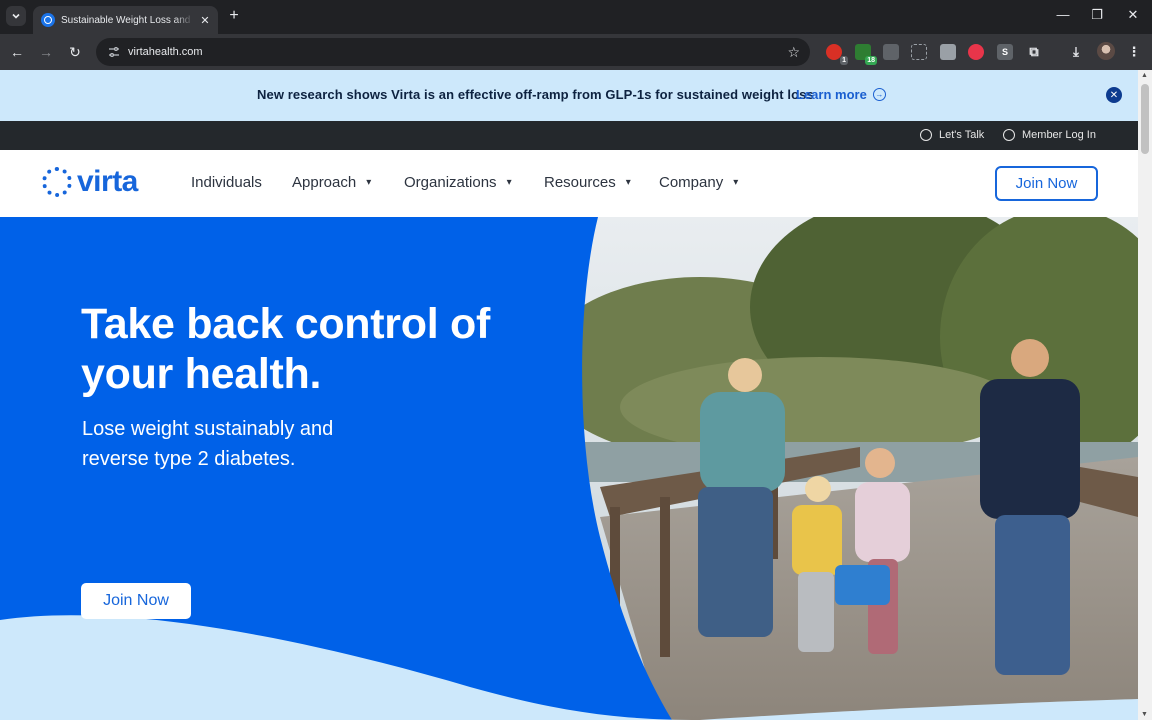  Describe the element at coordinates (948, 52) in the screenshot. I see `camera-extension-icon` at that location.